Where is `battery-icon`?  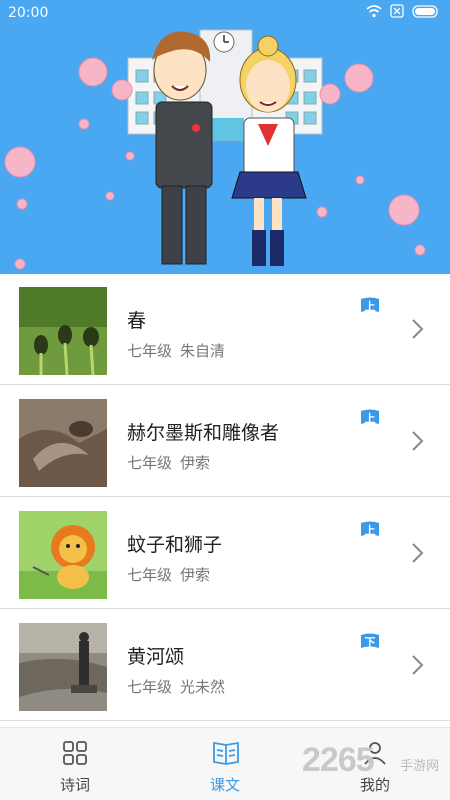 battery-icon is located at coordinates (425, 11).